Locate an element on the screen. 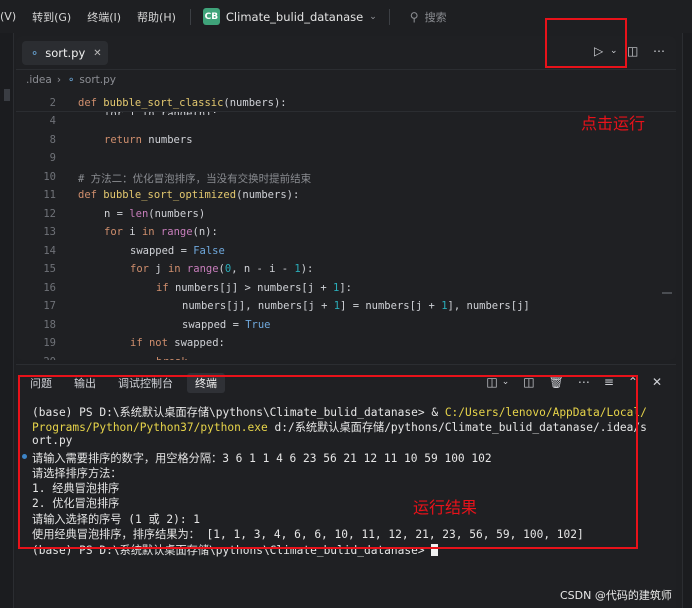 The image size is (692, 608). code-line: if not swapped: is located at coordinates (177, 343).